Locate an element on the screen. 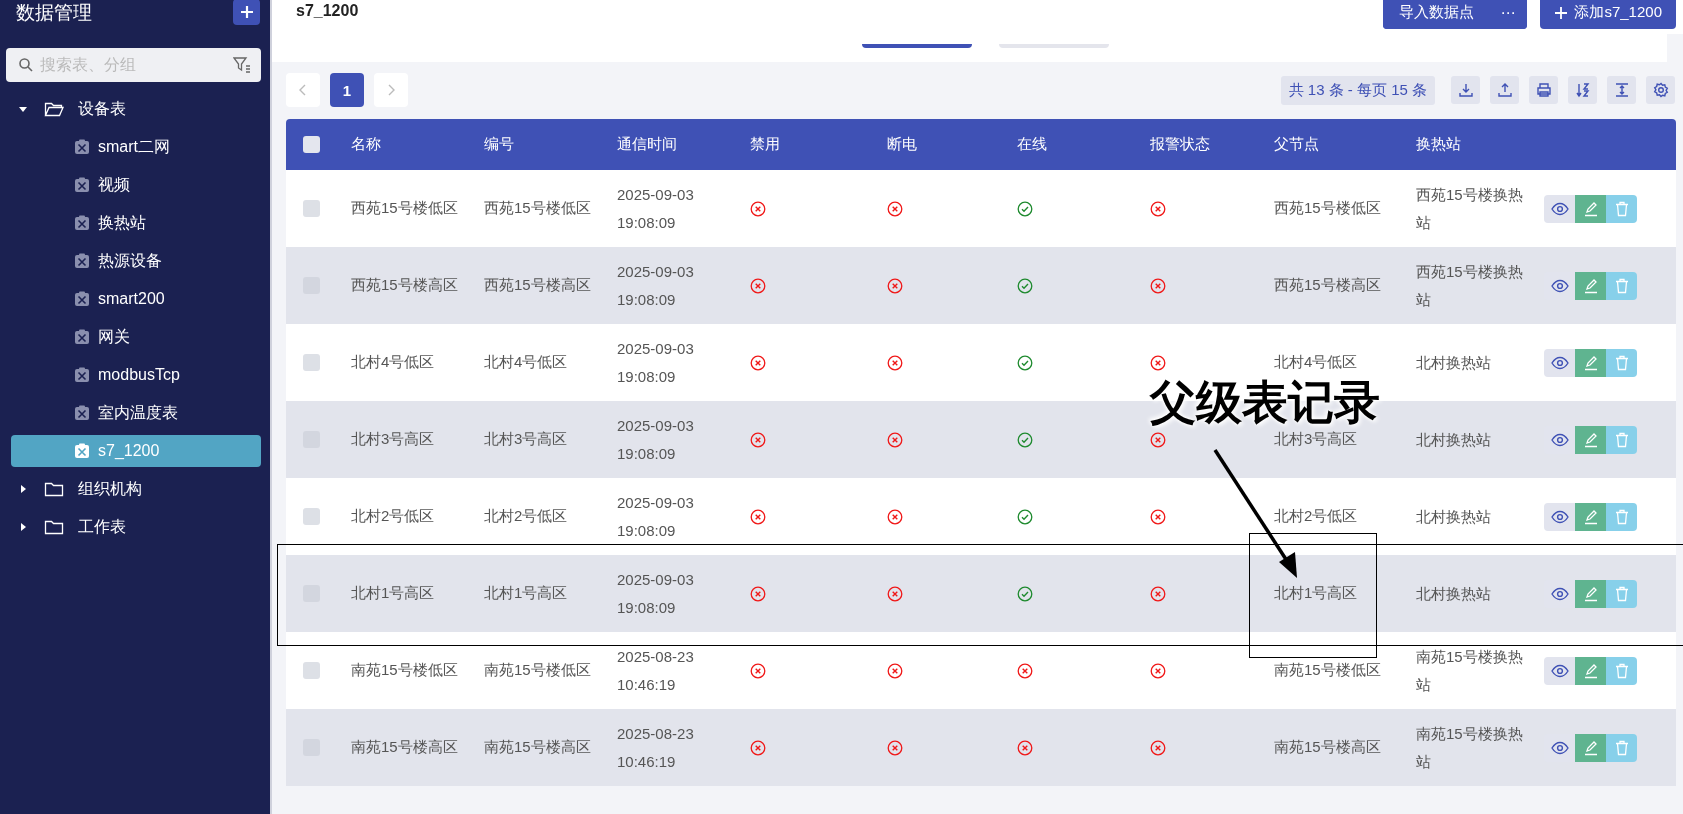 The width and height of the screenshot is (1683, 814). tree-group: 设备表 is located at coordinates (135, 109).